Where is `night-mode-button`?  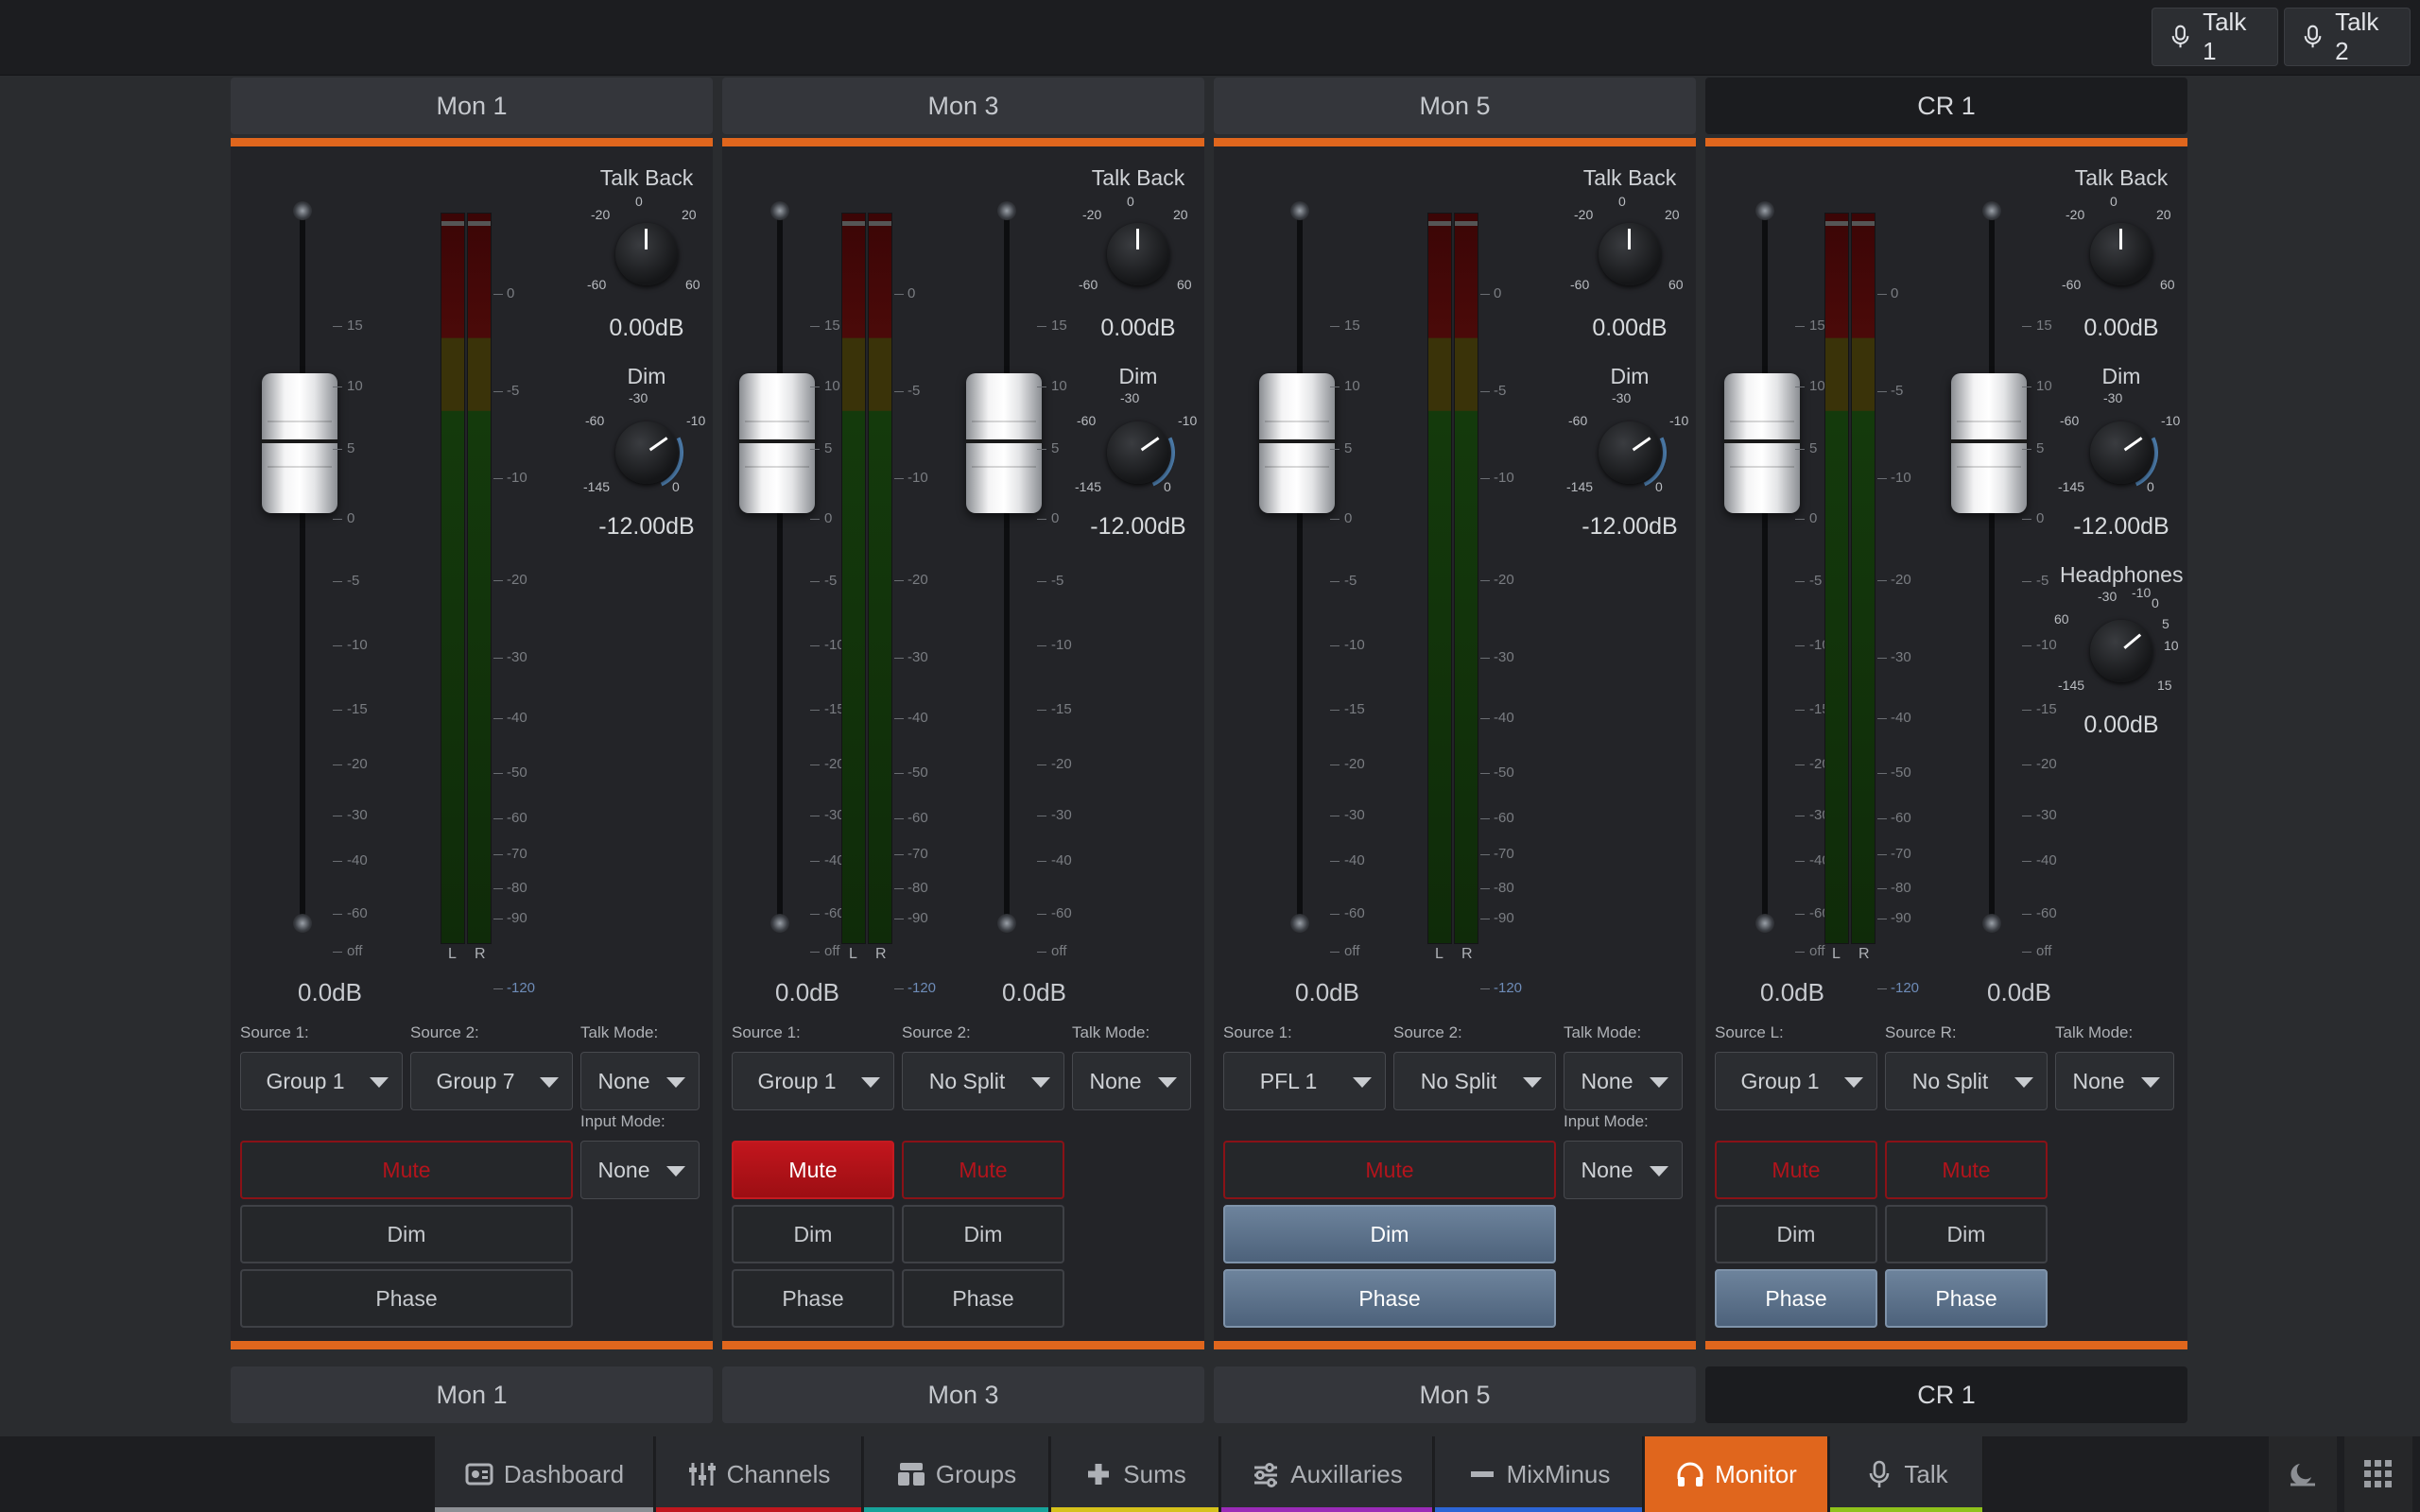 night-mode-button is located at coordinates (2303, 1474).